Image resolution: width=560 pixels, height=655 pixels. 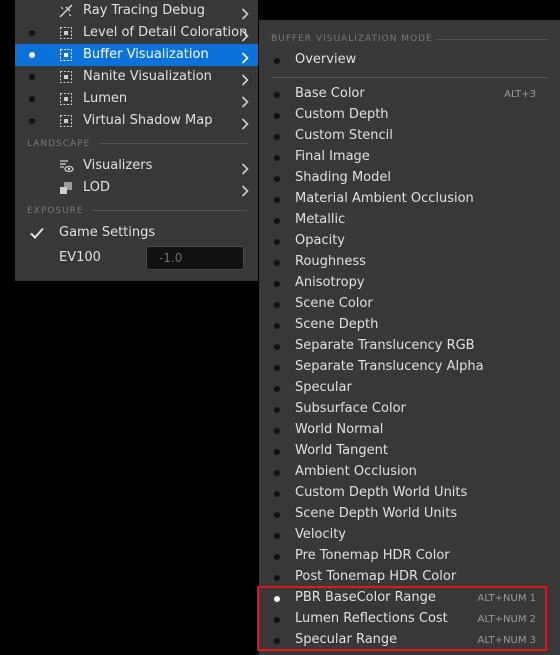 What do you see at coordinates (97, 187) in the screenshot?
I see `menu-item-label: LOD` at bounding box center [97, 187].